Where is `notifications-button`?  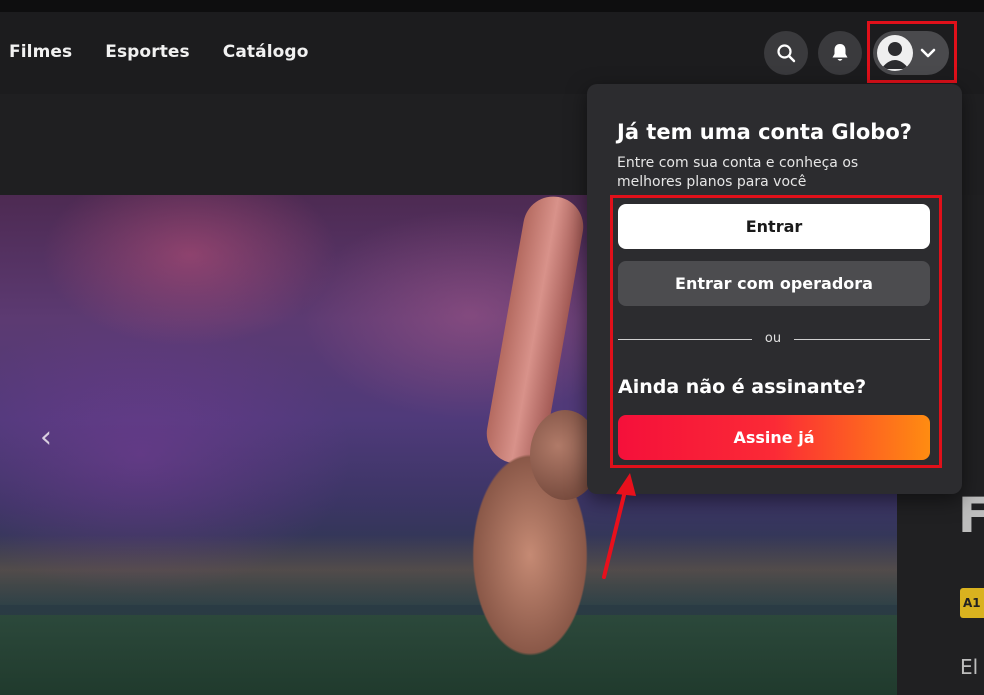 notifications-button is located at coordinates (840, 53).